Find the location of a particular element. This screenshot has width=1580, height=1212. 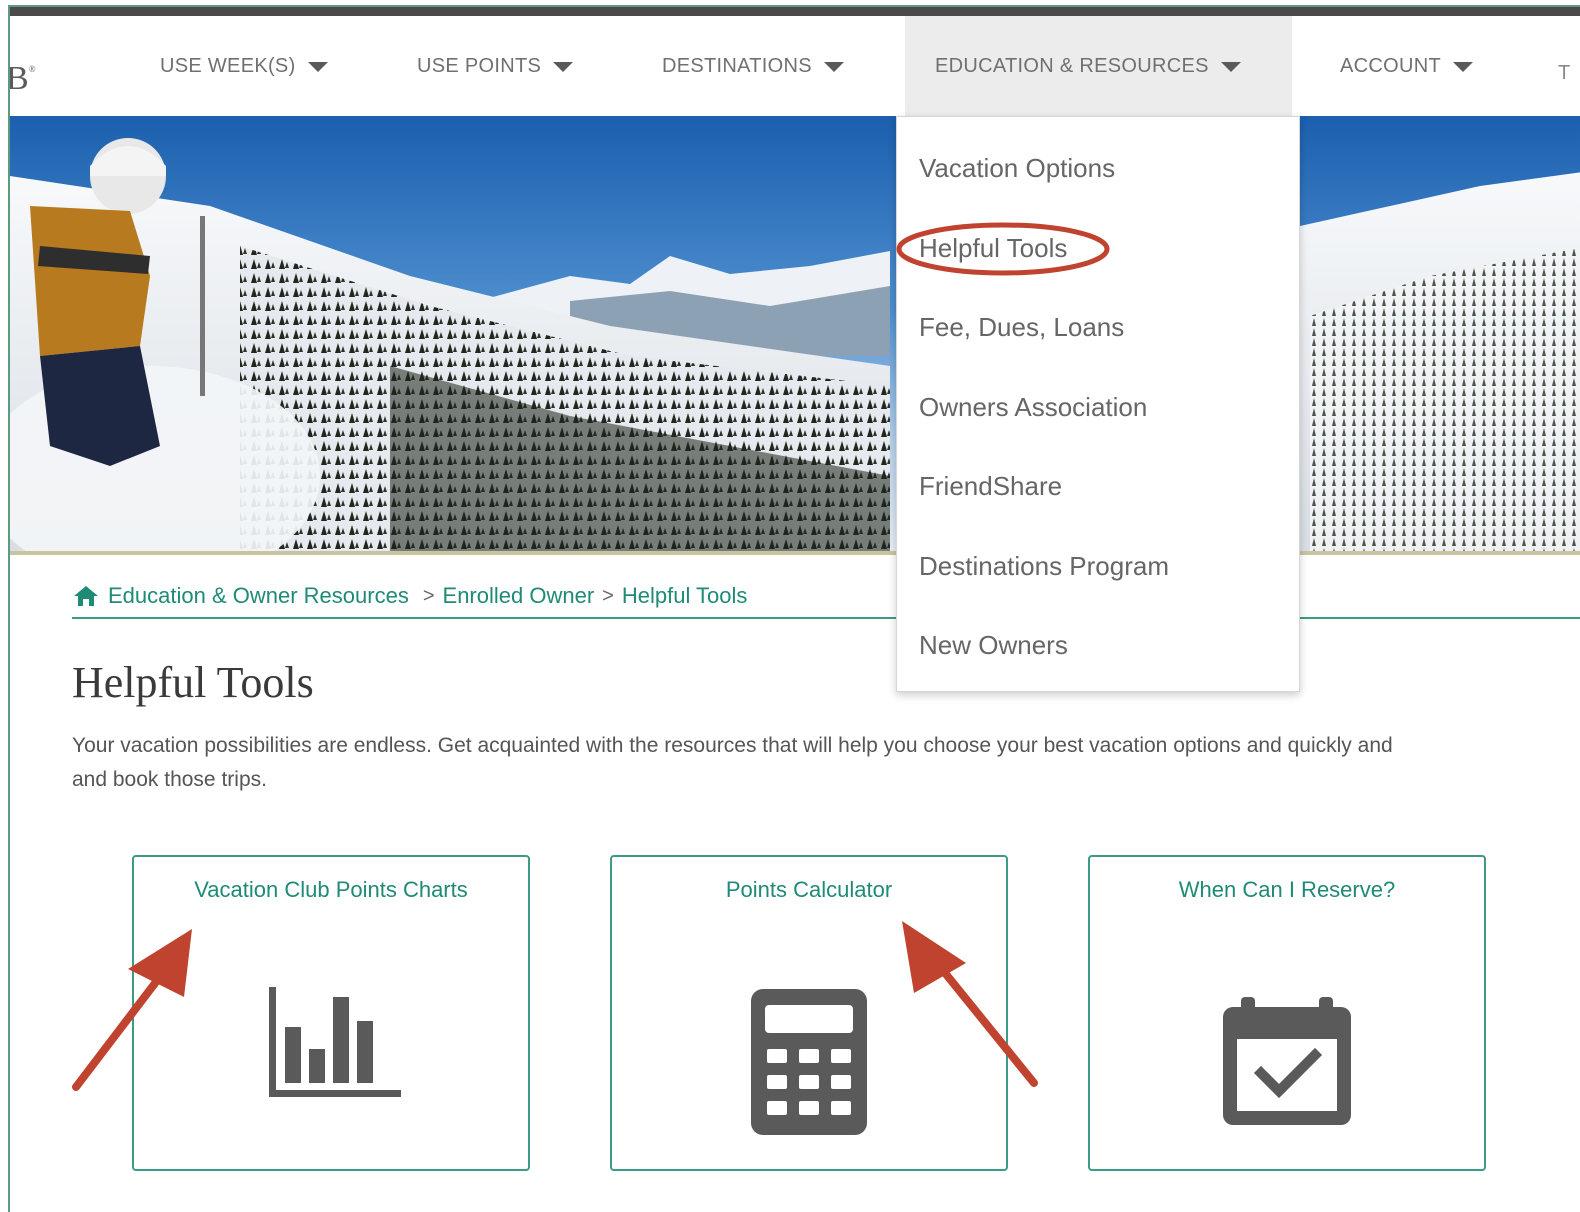

hero-divider is located at coordinates (795, 553).